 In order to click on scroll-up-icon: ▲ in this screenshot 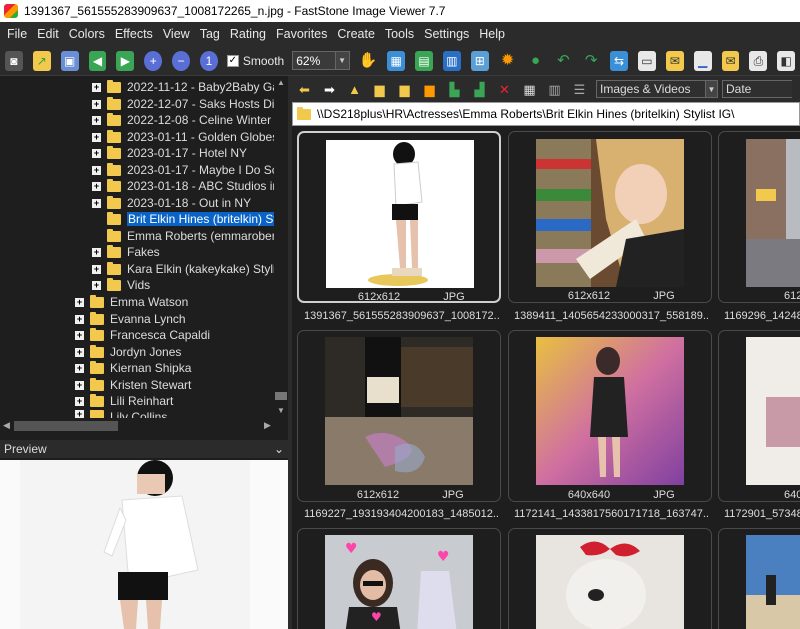, I will do `click(281, 82)`.